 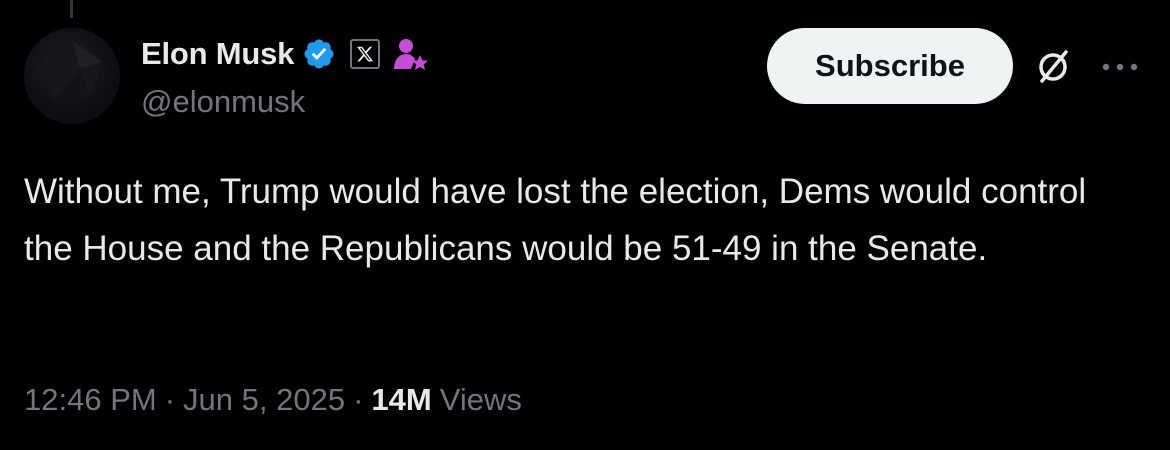 What do you see at coordinates (264, 400) in the screenshot?
I see `tweet-date: Jun 5, 2025` at bounding box center [264, 400].